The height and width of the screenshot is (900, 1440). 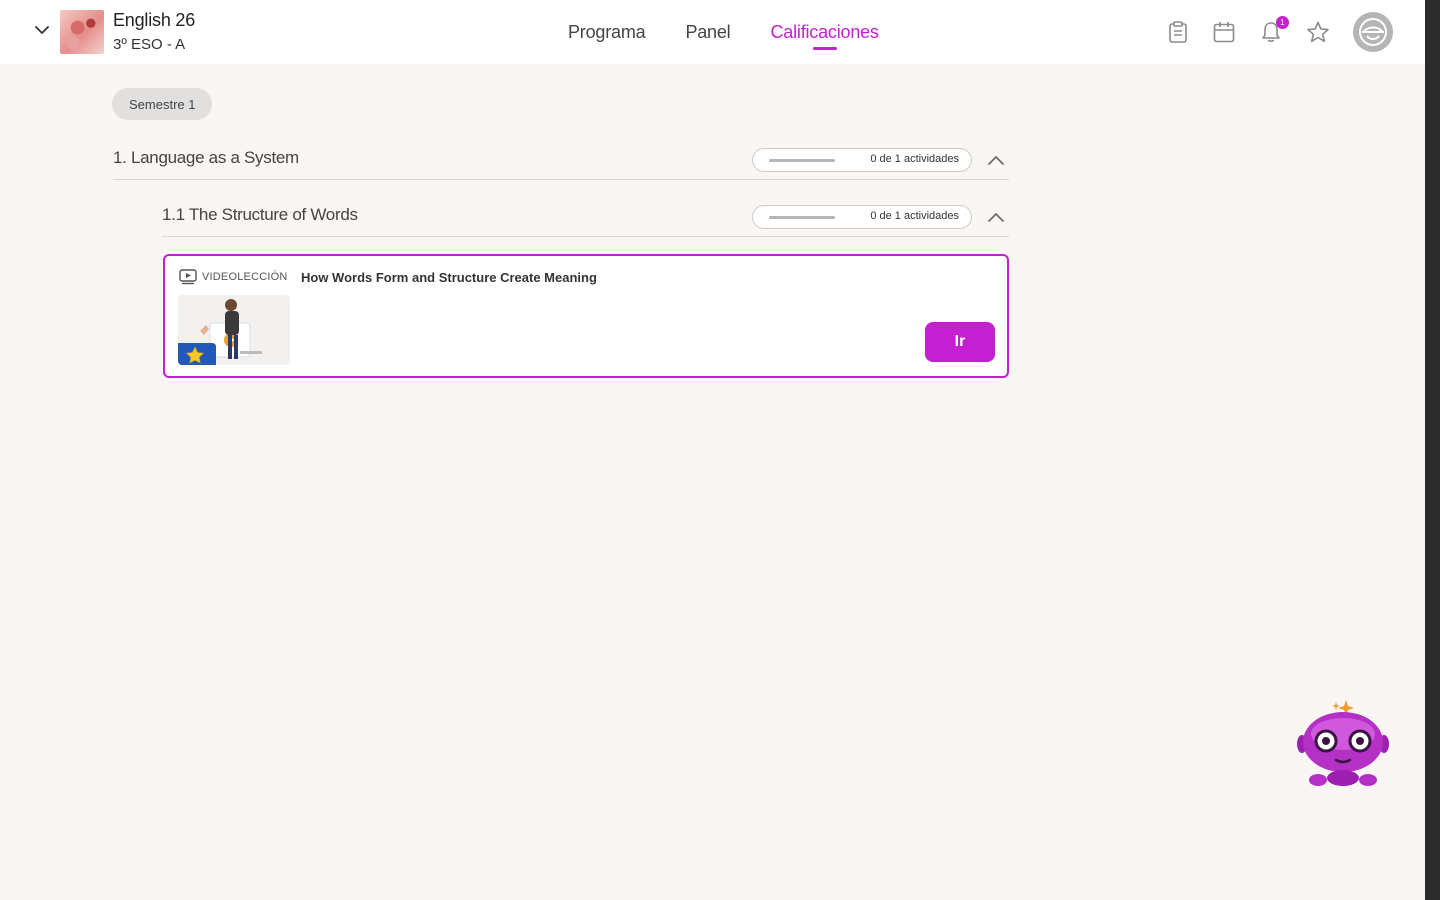 I want to click on tab-panel: Panel, so click(x=707, y=32).